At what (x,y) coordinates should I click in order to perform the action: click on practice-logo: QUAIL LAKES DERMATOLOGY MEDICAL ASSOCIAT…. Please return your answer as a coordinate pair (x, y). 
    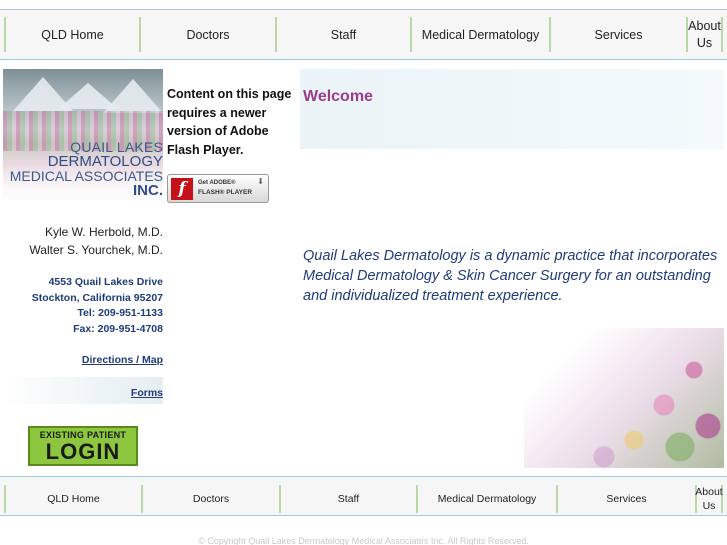
    Looking at the image, I should click on (86, 169).